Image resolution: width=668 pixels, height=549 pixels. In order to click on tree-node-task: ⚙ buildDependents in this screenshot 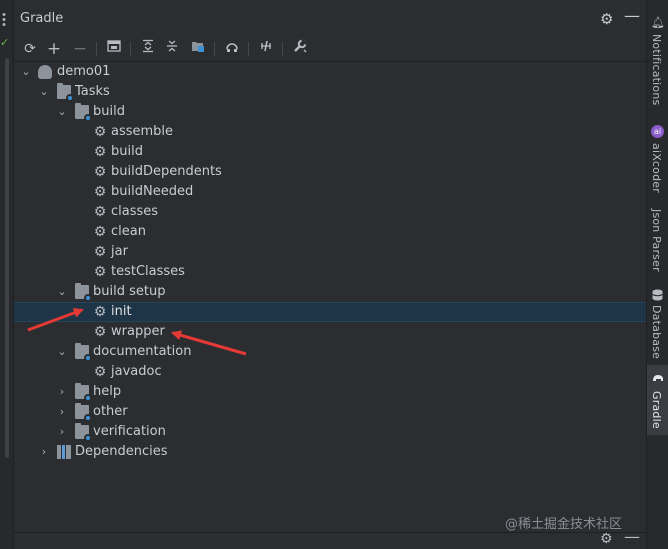, I will do `click(330, 172)`.